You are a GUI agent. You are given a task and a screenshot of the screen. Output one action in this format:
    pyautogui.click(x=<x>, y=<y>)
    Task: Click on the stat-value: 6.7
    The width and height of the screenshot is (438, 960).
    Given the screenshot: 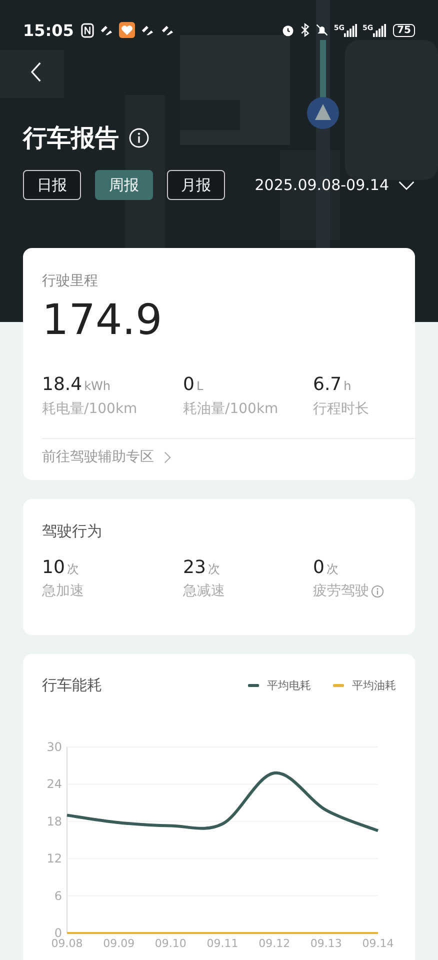 What is the action you would take?
    pyautogui.click(x=327, y=384)
    